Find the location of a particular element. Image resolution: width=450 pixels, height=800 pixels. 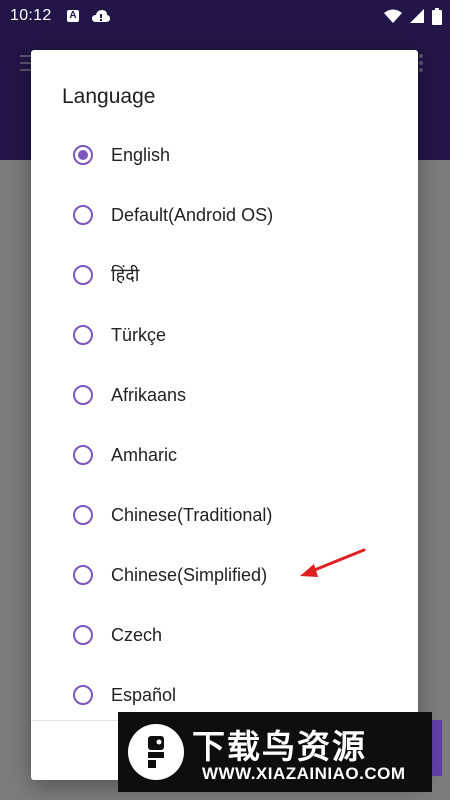

wifi-icon is located at coordinates (393, 16).